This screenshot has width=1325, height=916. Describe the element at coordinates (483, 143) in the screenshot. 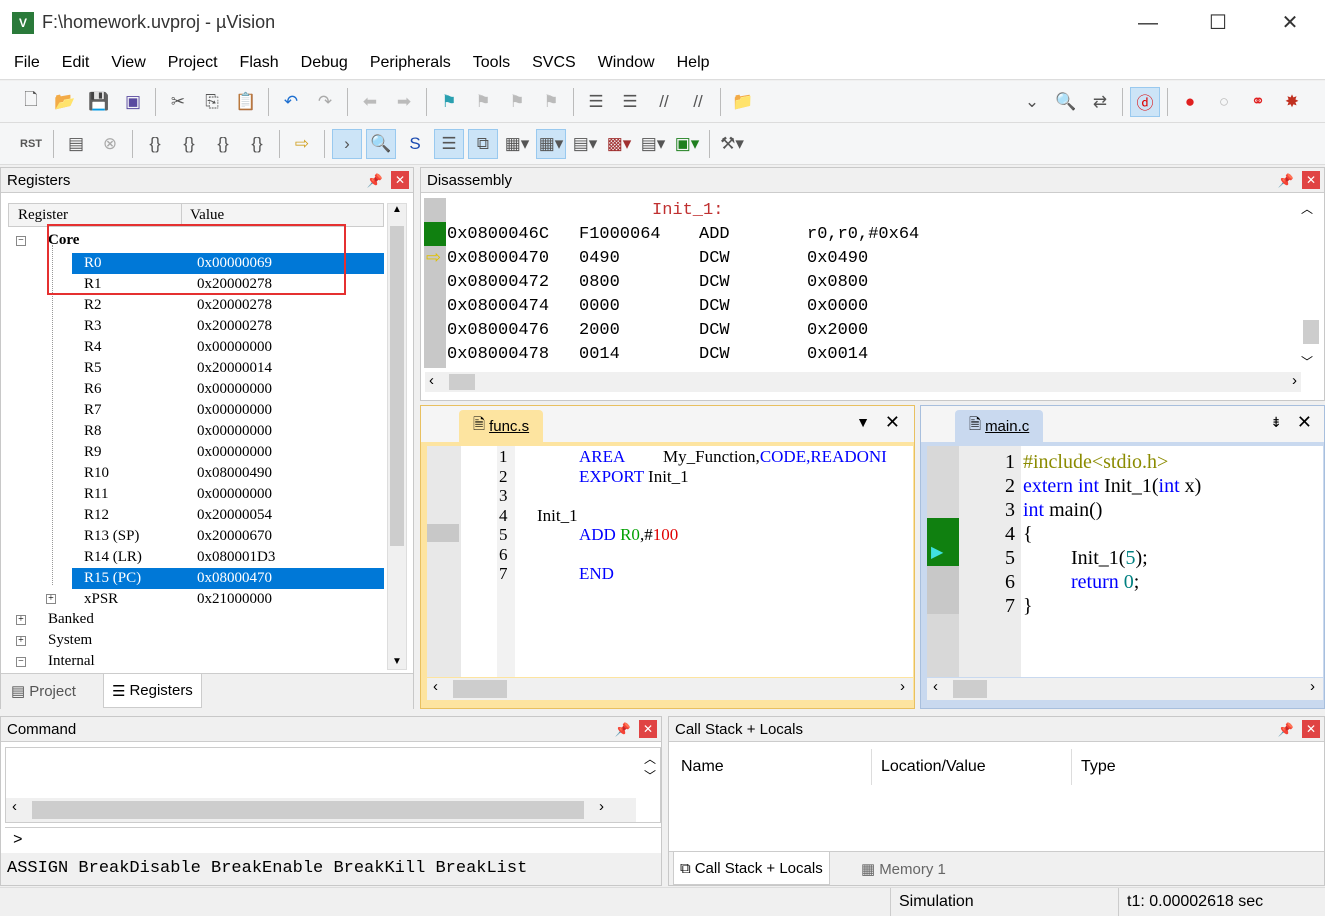

I see `call-stack-window-icon: ⧉` at that location.